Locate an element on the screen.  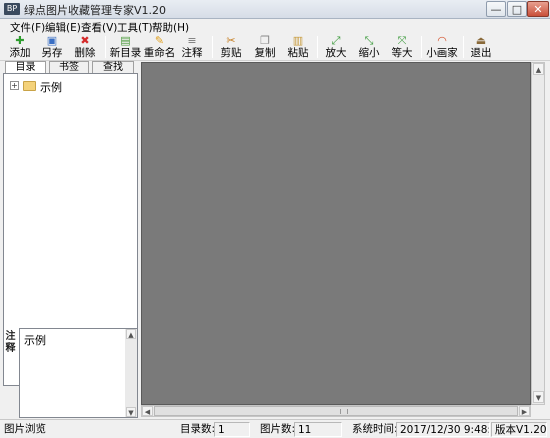
note-scrollbar: ▲ ▼ is located at coordinates (131, 373).